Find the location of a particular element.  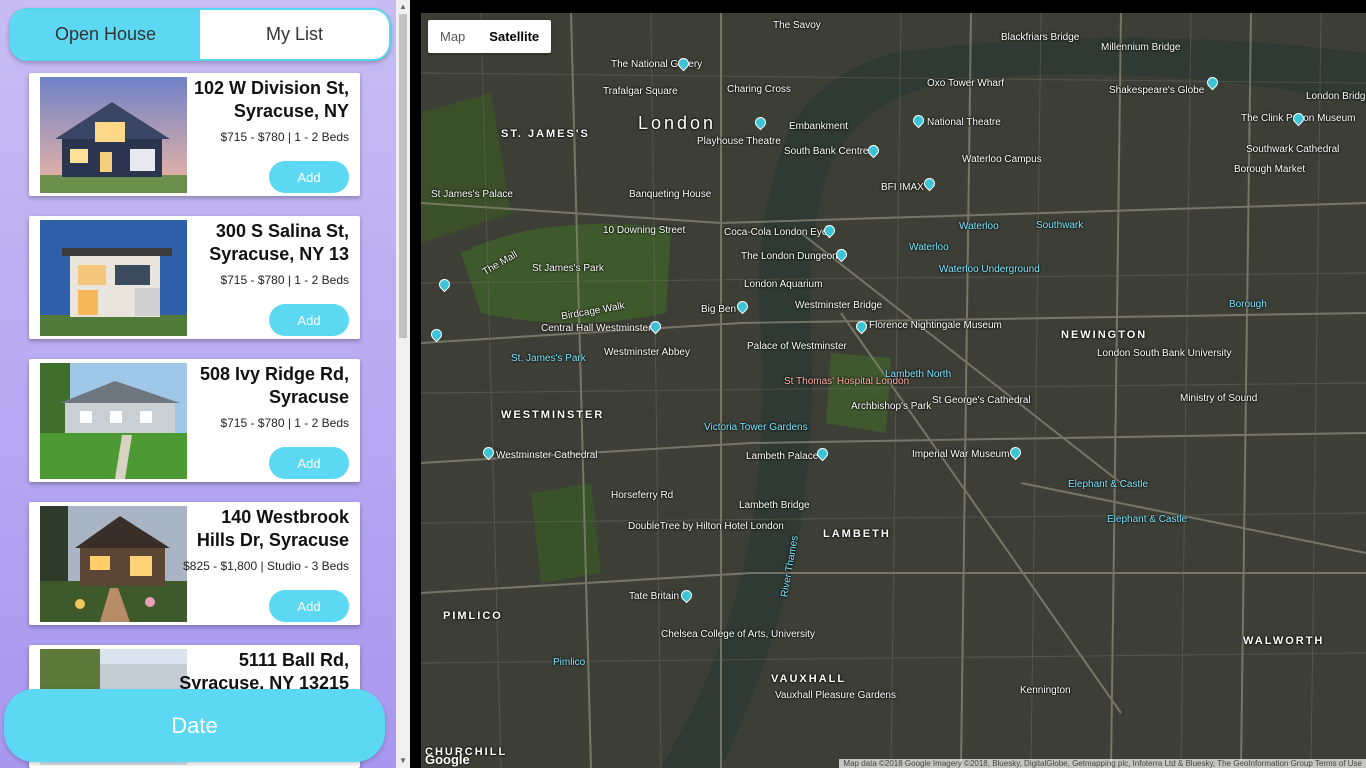

listing-scrollbar: ▲ ▼ is located at coordinates (403, 384).